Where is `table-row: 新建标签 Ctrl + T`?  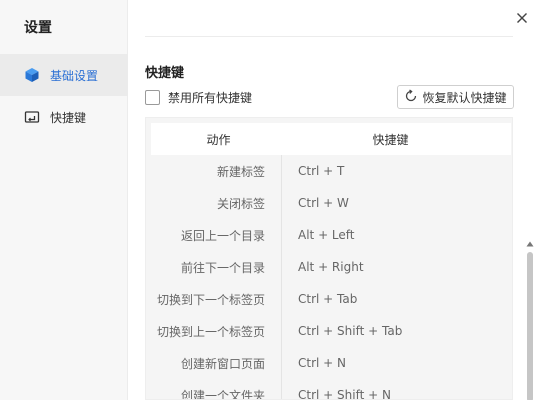
table-row: 新建标签 Ctrl + T is located at coordinates (329, 171).